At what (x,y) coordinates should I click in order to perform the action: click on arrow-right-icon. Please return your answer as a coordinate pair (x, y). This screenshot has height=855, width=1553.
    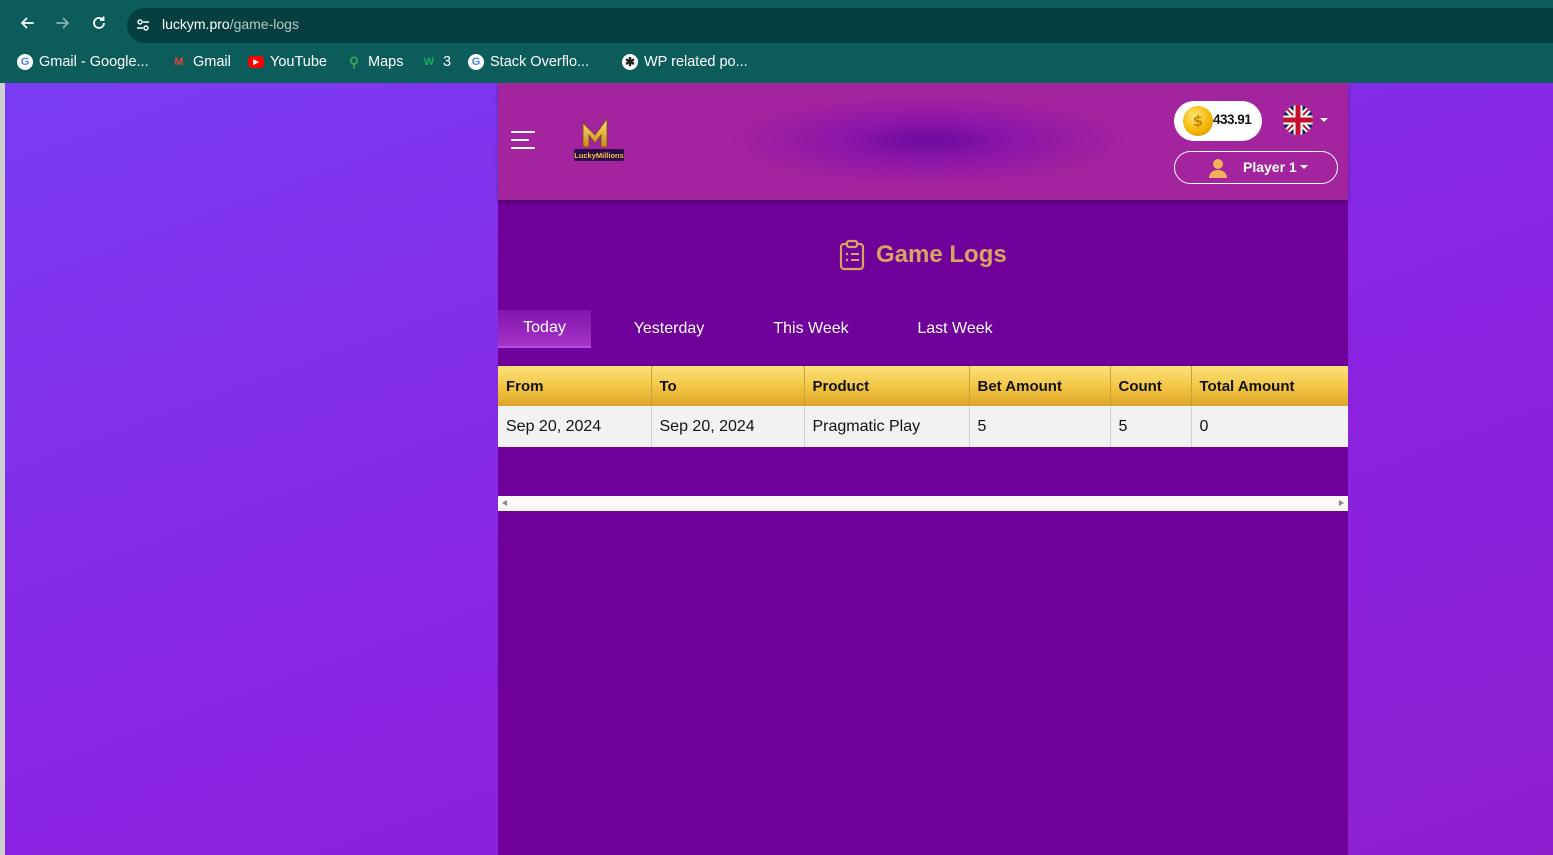
    Looking at the image, I should click on (63, 23).